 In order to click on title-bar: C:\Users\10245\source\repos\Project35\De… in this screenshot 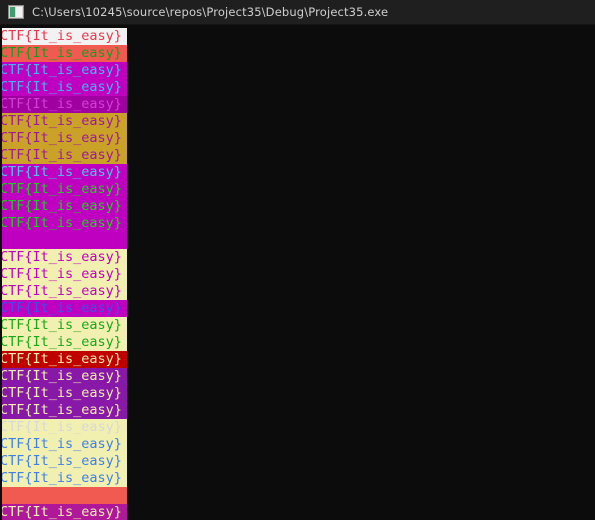, I will do `click(297, 12)`.